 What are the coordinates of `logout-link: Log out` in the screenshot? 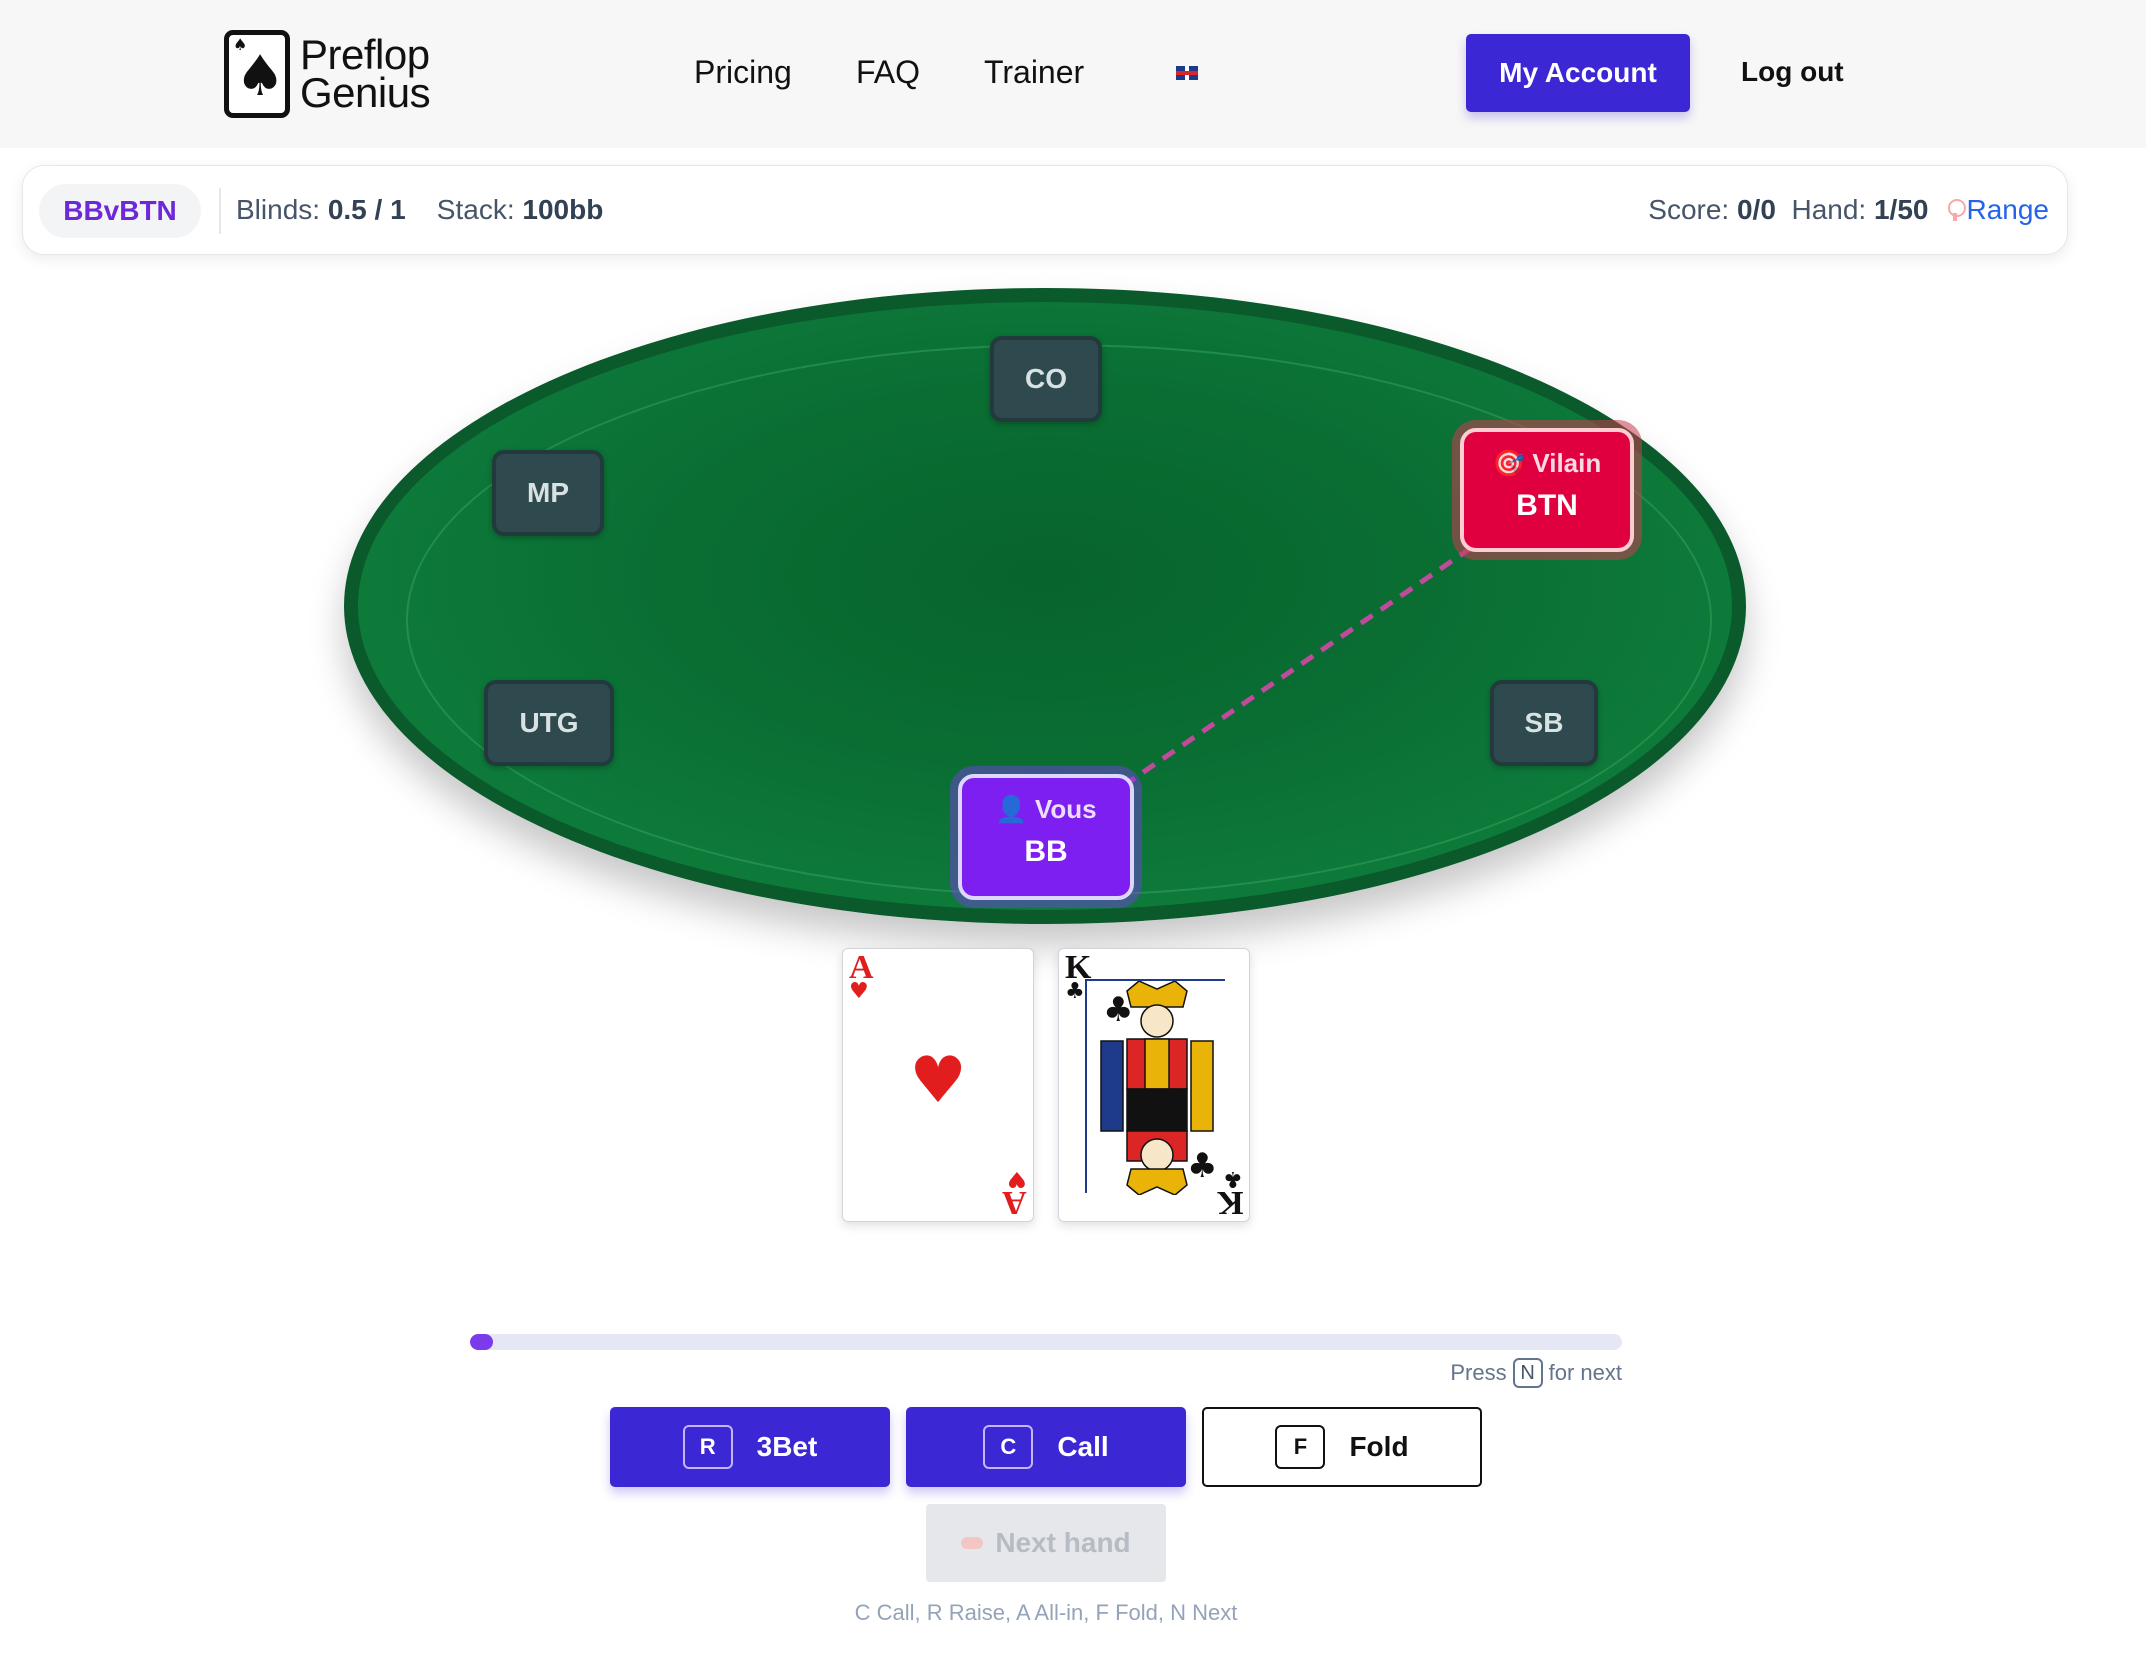 It's located at (1792, 72).